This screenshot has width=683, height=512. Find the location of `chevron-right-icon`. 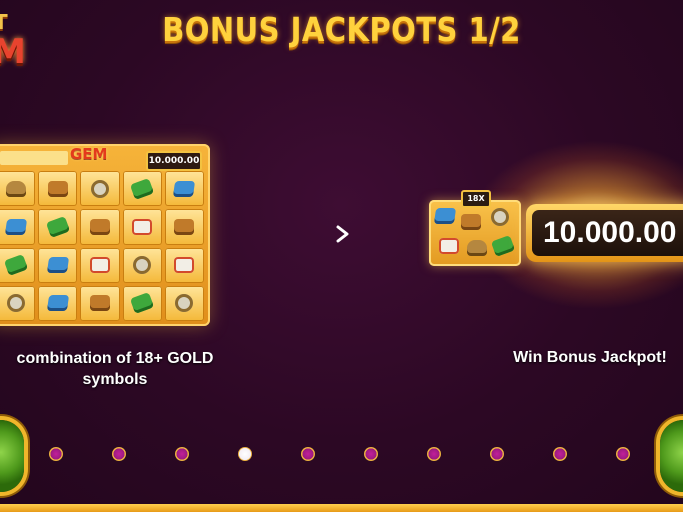

chevron-right-icon is located at coordinates (342, 234).